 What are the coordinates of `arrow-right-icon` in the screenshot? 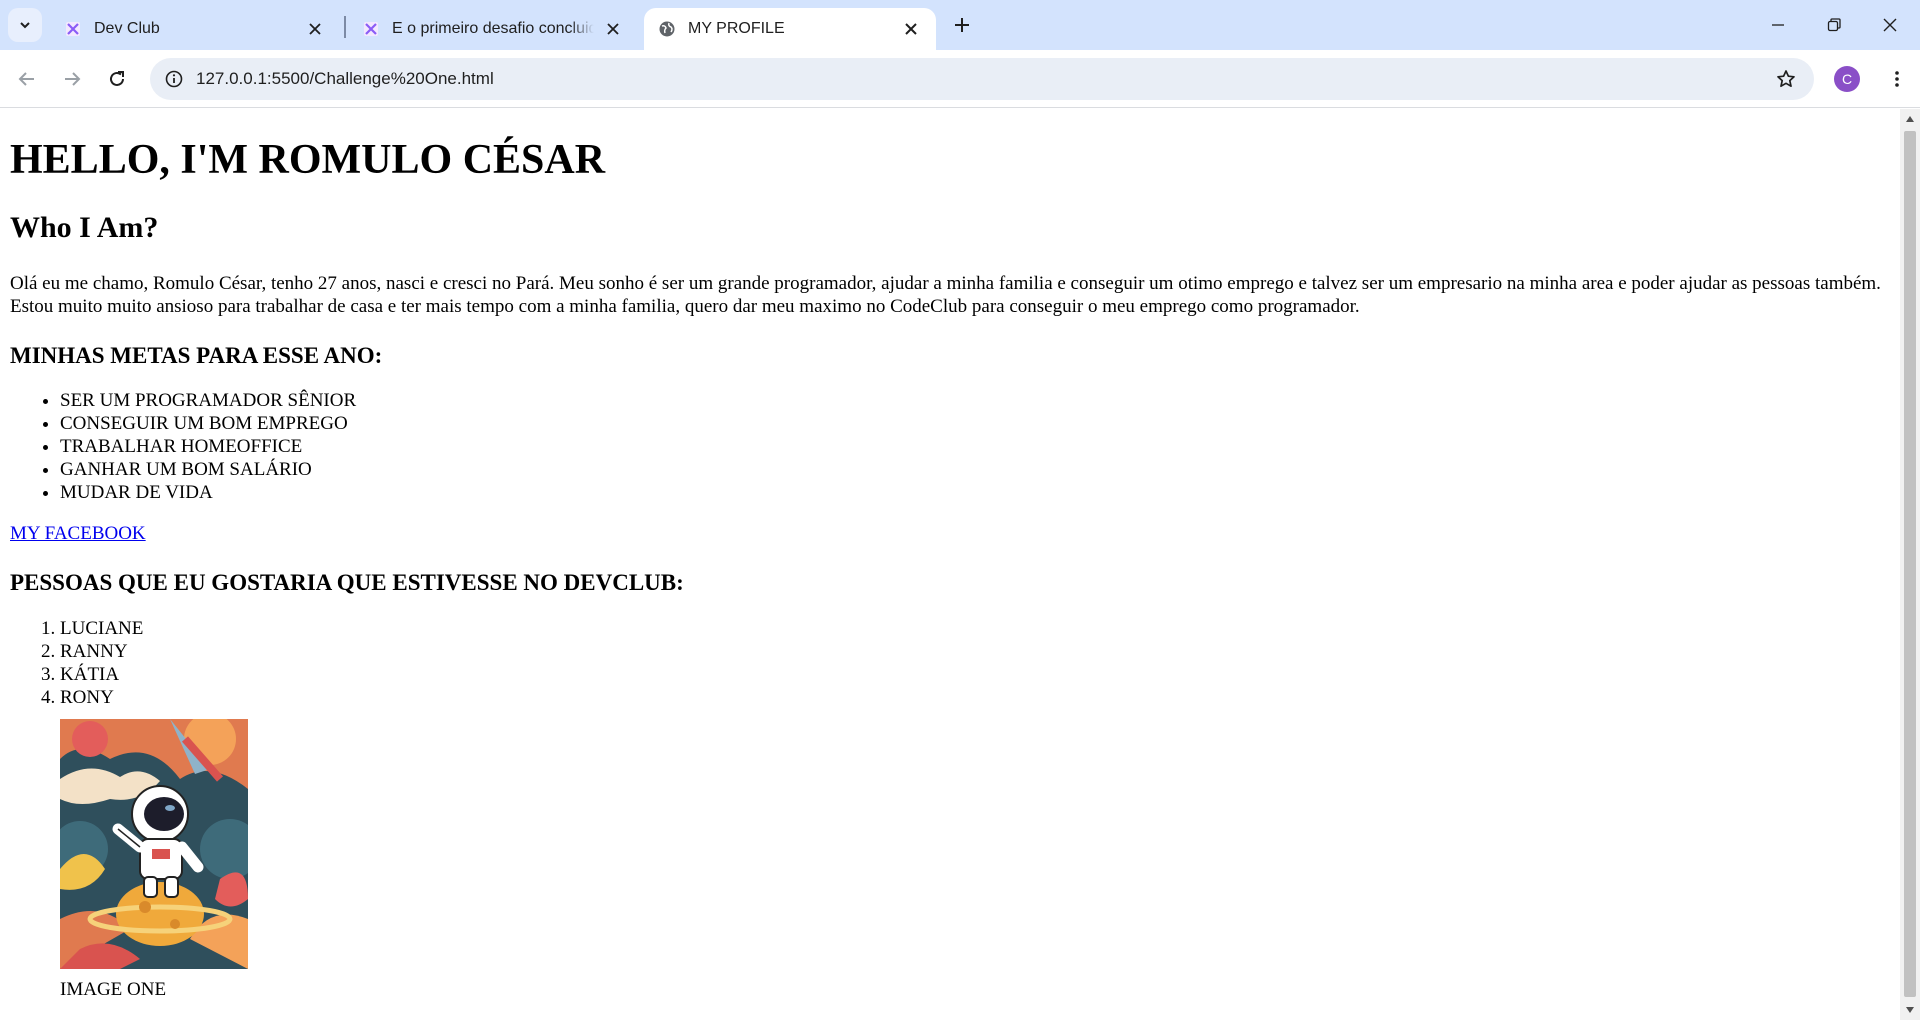 It's located at (73, 79).